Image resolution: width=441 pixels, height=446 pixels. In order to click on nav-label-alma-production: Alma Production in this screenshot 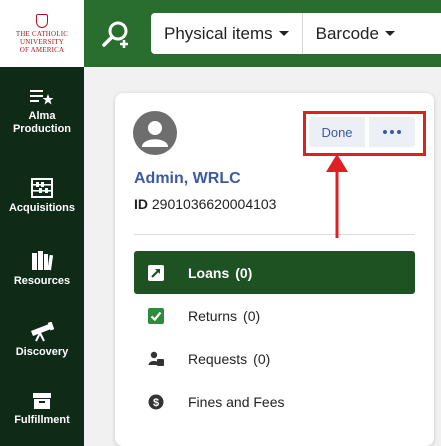, I will do `click(42, 122)`.